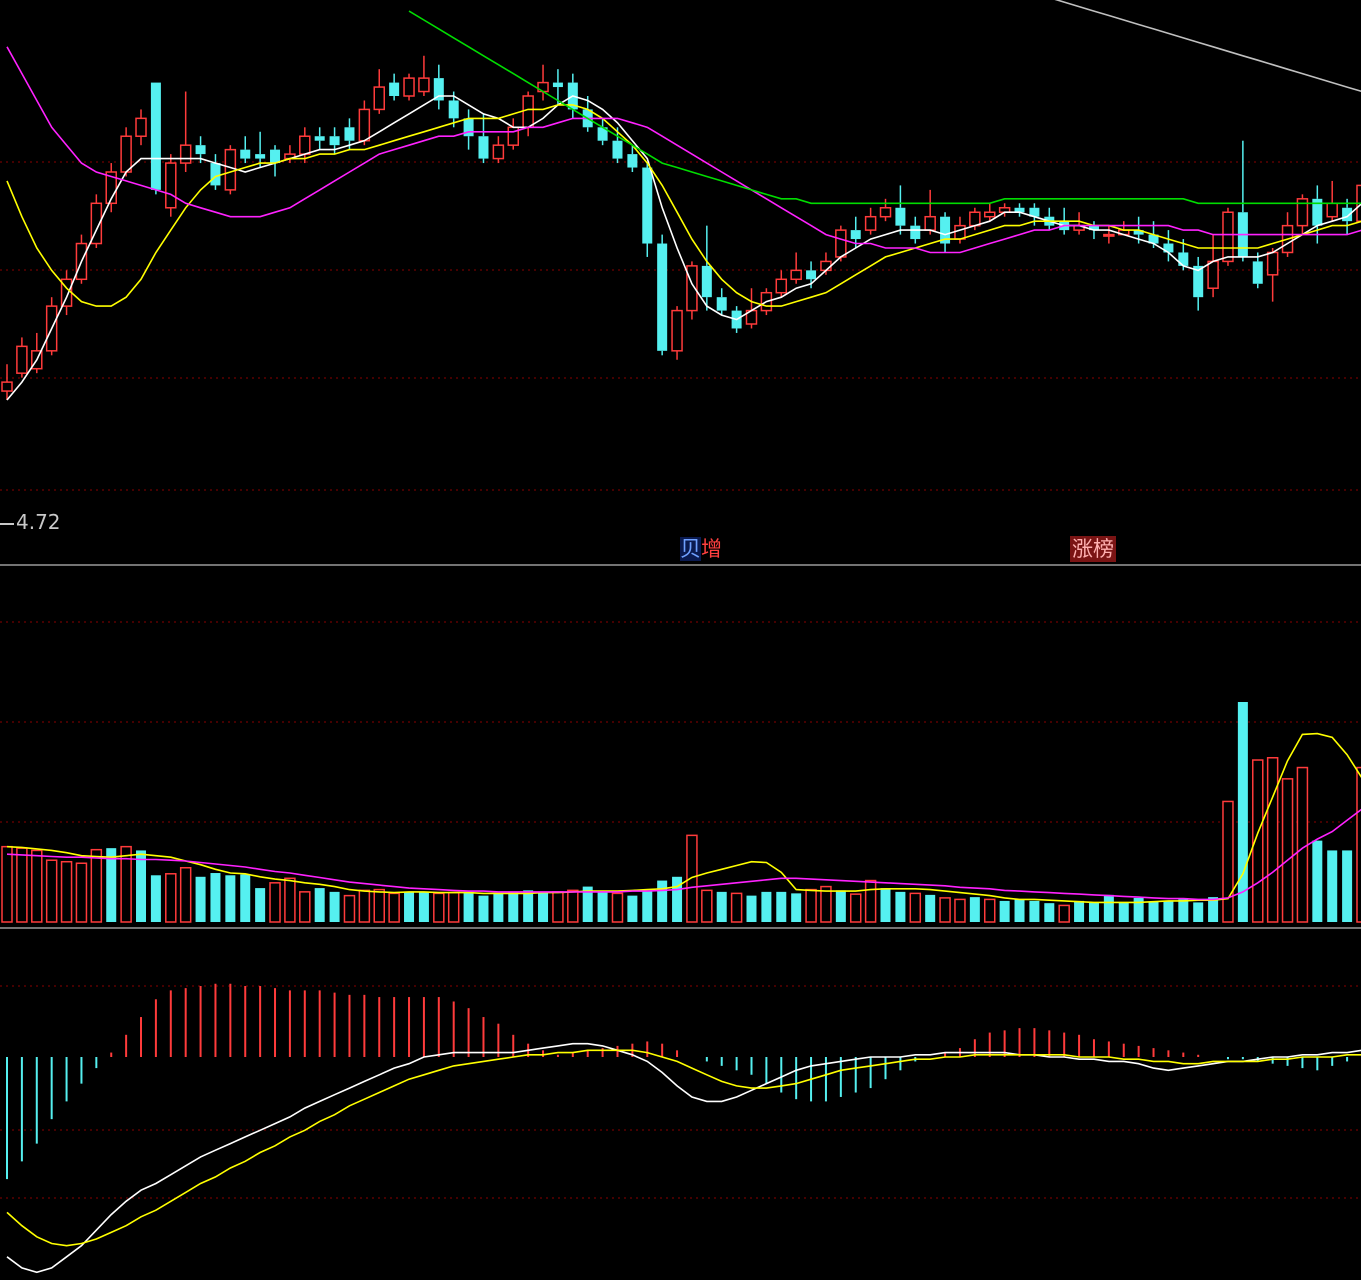 The height and width of the screenshot is (1280, 1361). What do you see at coordinates (38, 522) in the screenshot?
I see `low-price-value: 4.72` at bounding box center [38, 522].